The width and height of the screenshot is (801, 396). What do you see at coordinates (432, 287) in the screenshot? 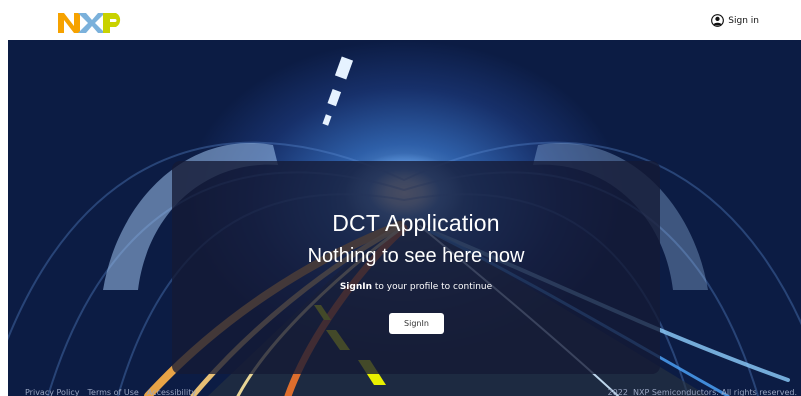
I see `signin-message-text: to your profile to continue` at bounding box center [432, 287].